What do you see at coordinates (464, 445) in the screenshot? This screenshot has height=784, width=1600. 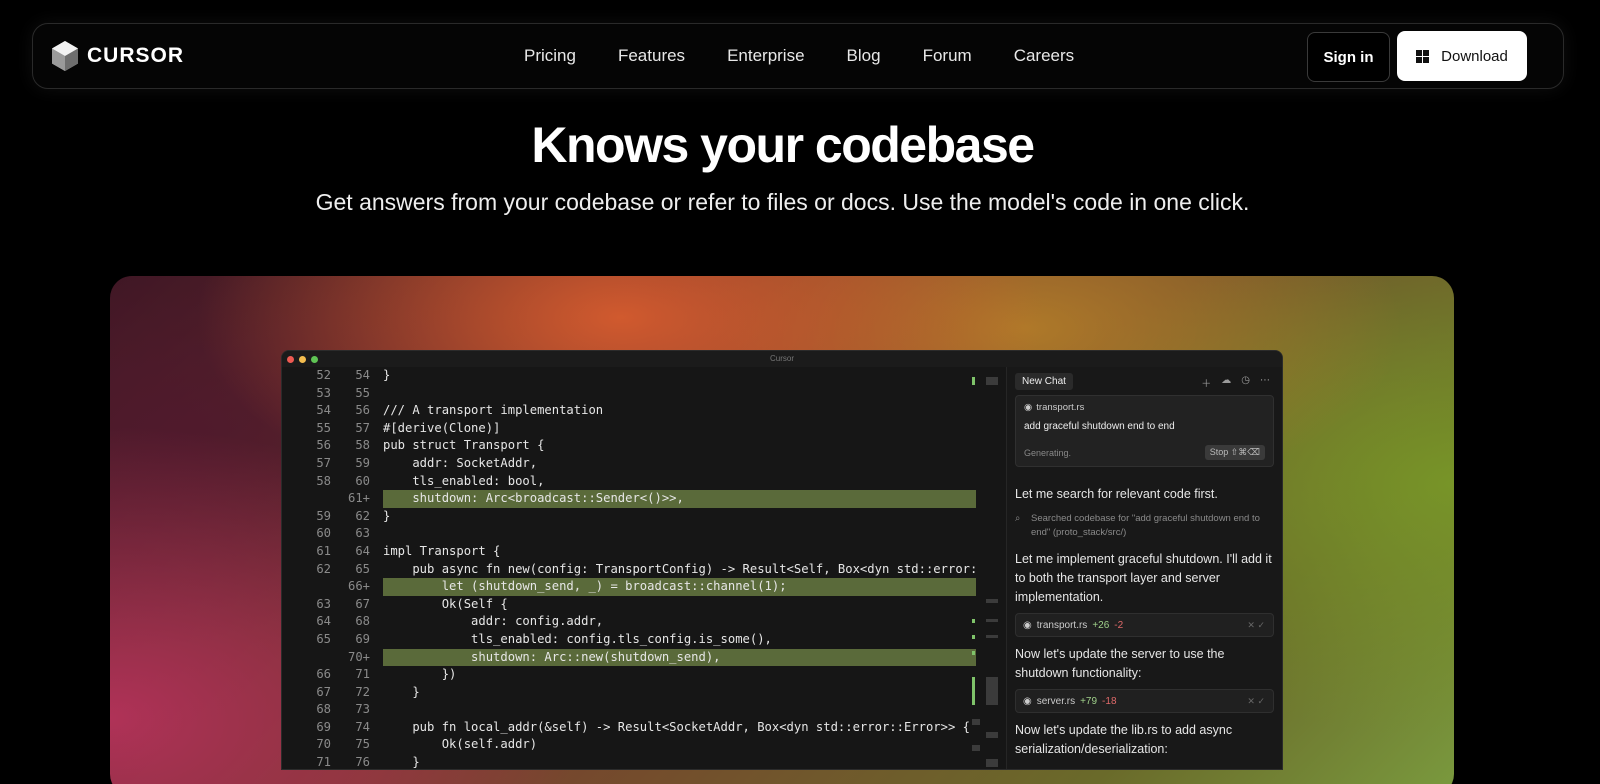 I see `code-text: pub struct Transport {` at bounding box center [464, 445].